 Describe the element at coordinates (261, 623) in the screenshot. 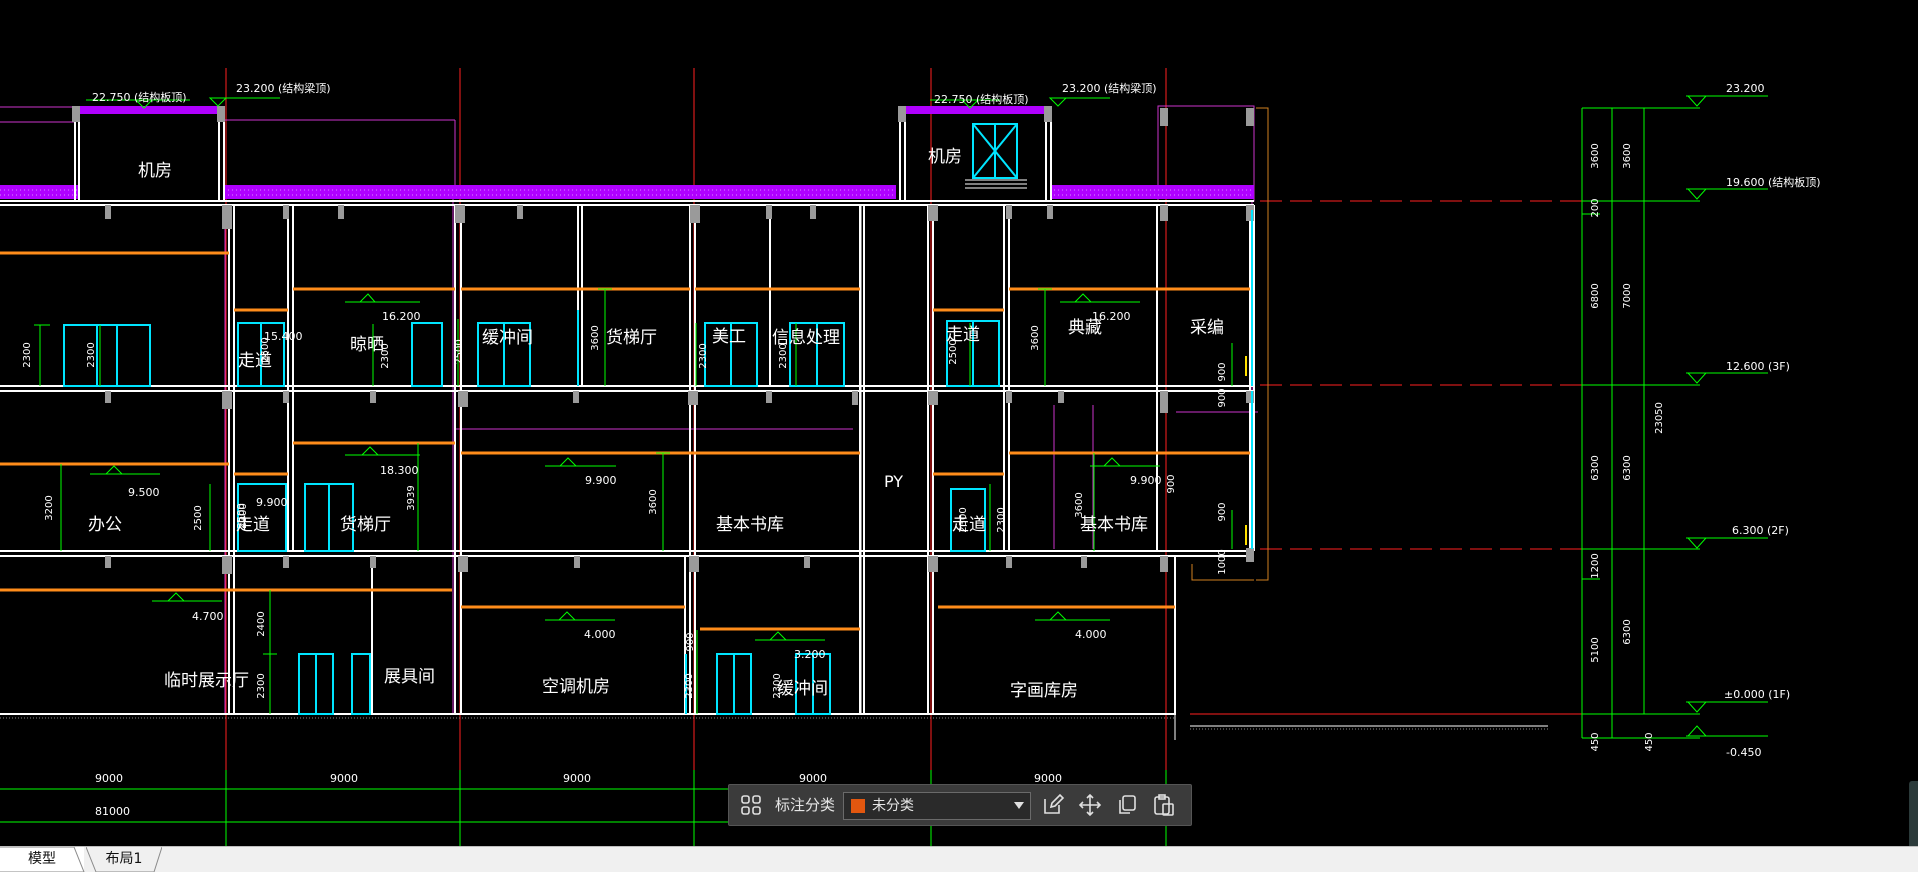

I see `inner-dimension: 2400` at that location.